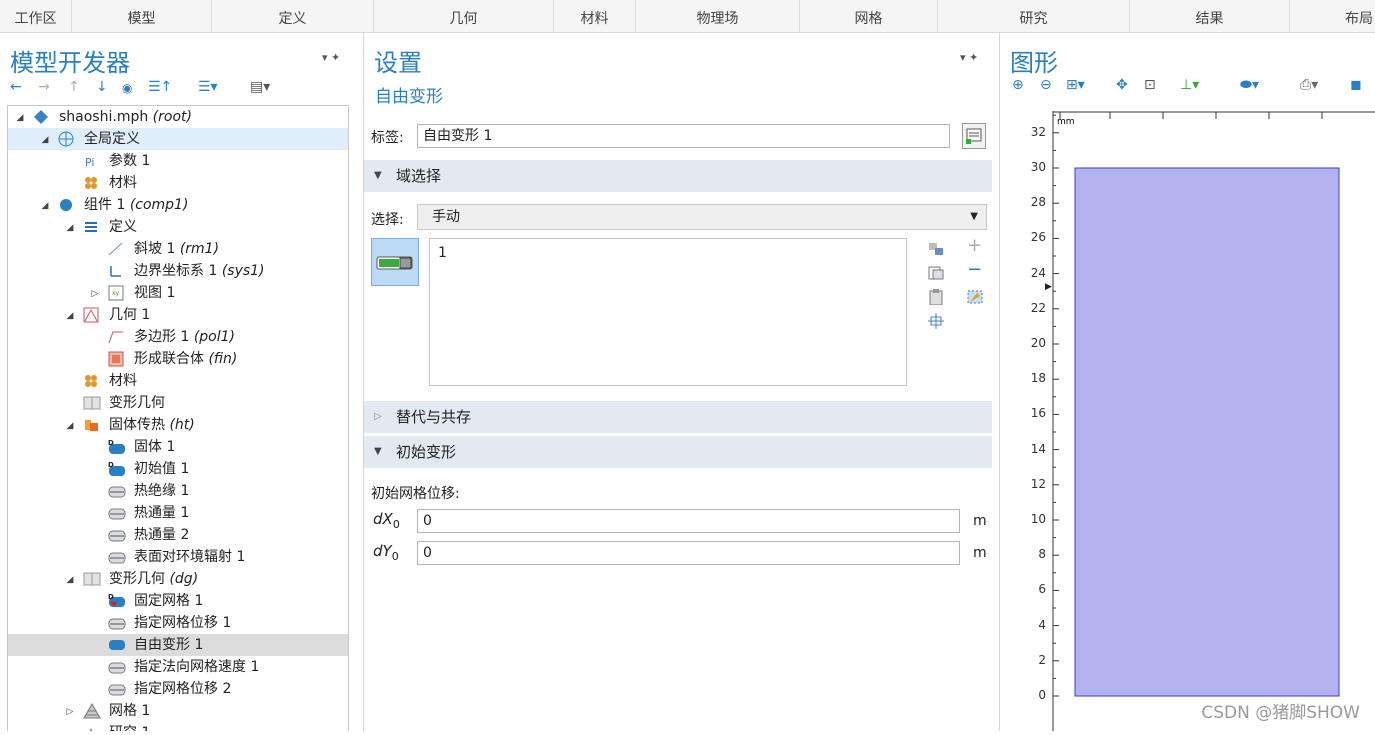 The height and width of the screenshot is (735, 1375). I want to click on panel-pin-icon: ▾ ✦, so click(331, 57).